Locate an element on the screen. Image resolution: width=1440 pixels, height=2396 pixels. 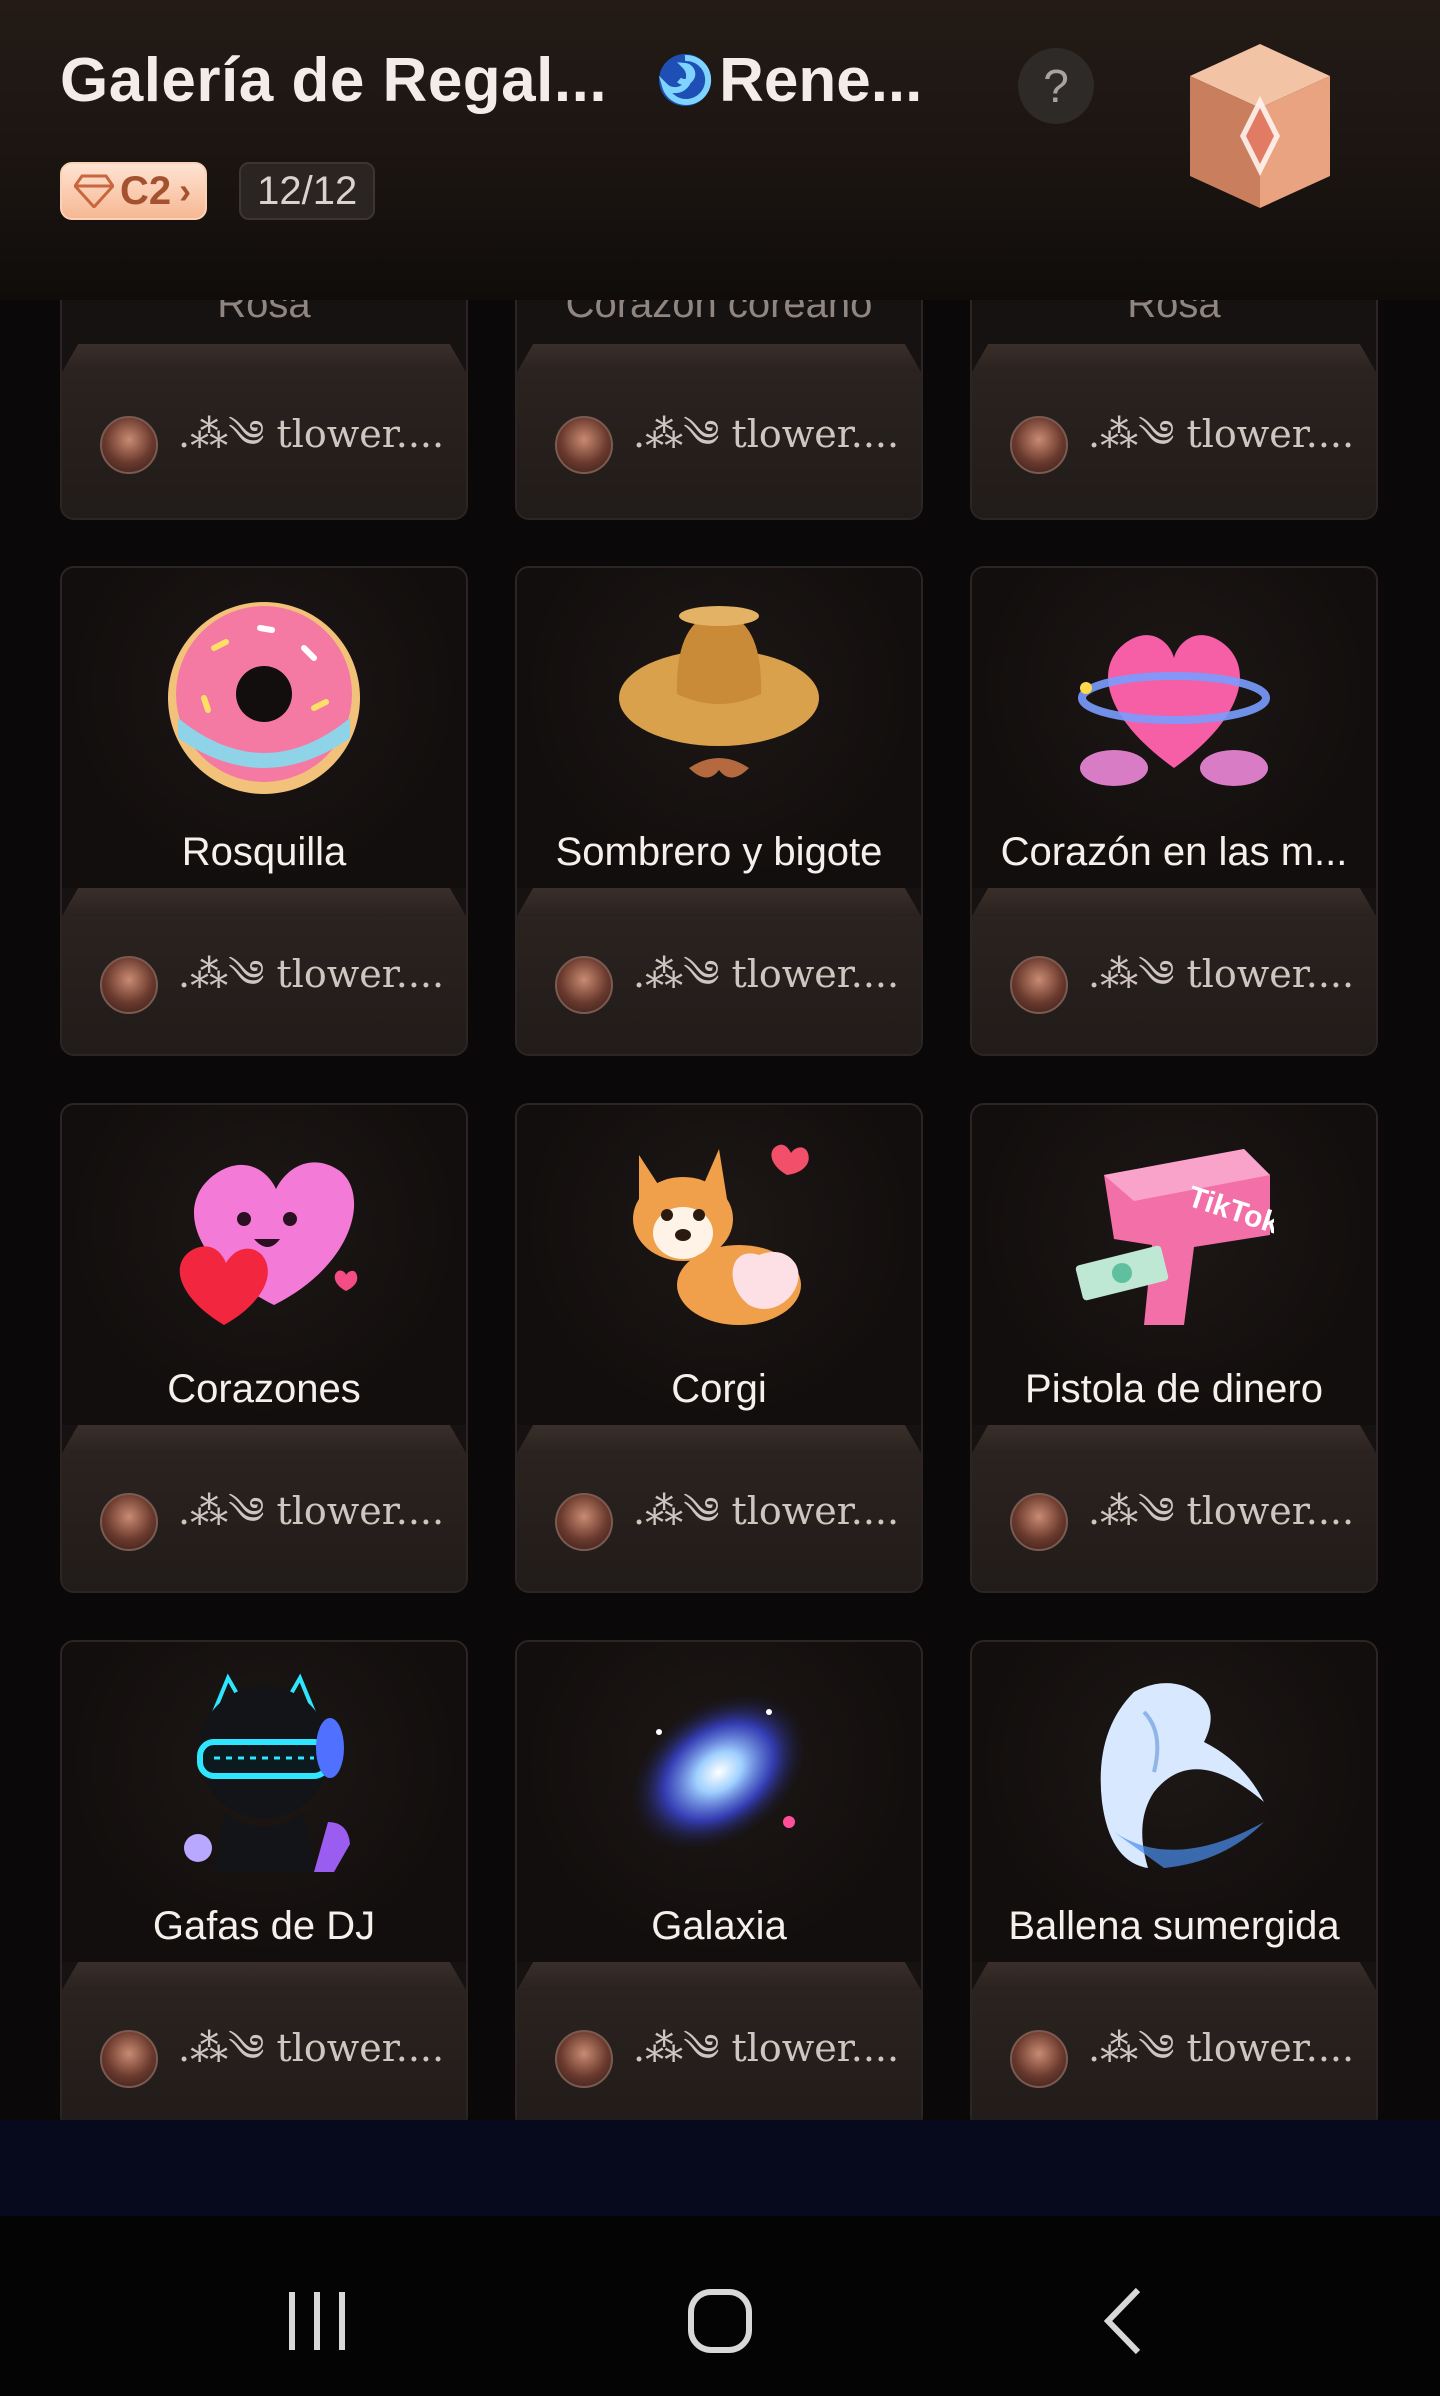
home-icon is located at coordinates (720, 2321).